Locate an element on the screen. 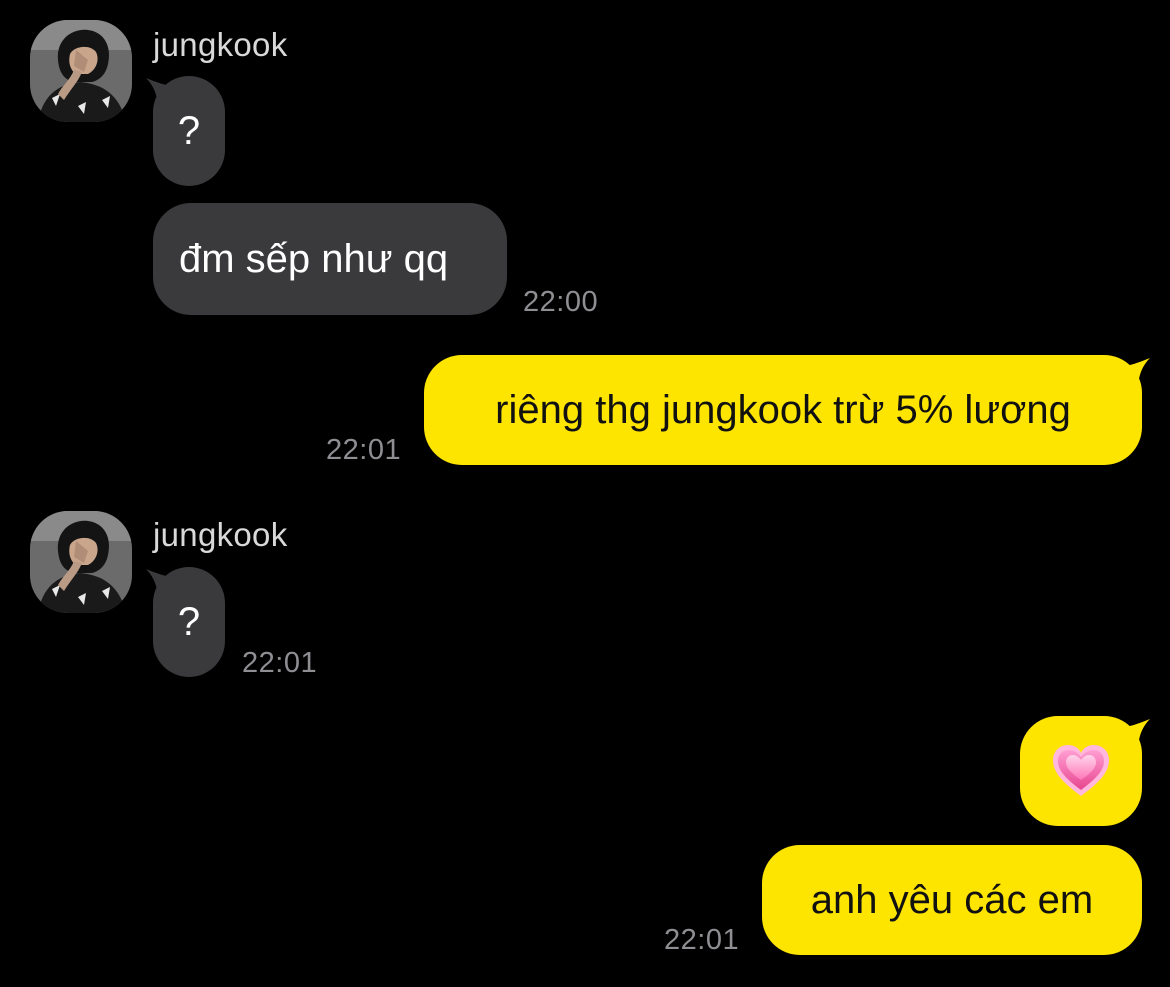 This screenshot has height=987, width=1170. message-text: đm sếp như qq is located at coordinates (314, 259).